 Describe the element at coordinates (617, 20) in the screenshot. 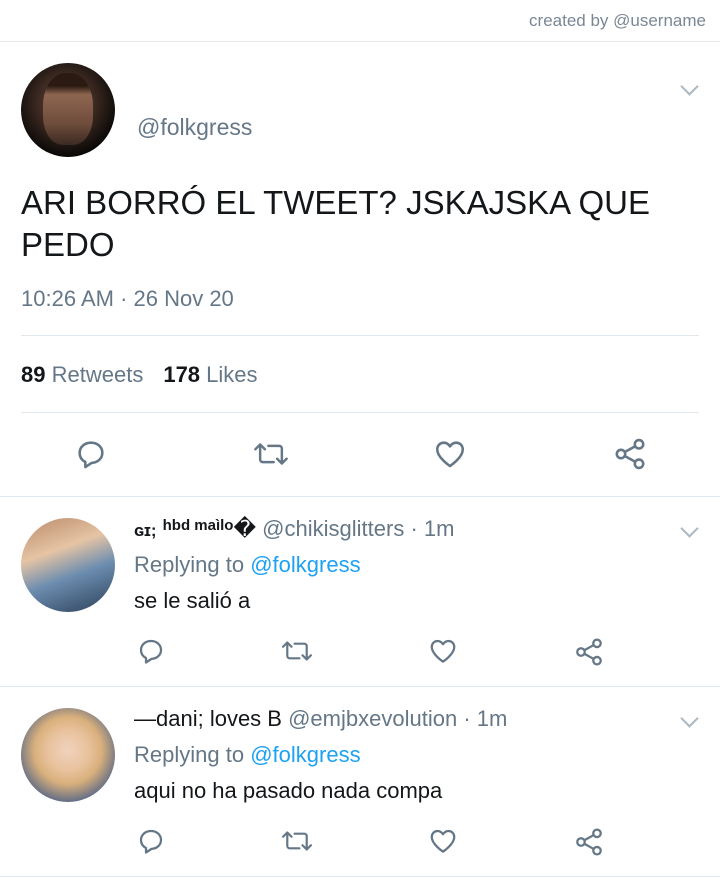

I see `credit-label: created by @username` at that location.